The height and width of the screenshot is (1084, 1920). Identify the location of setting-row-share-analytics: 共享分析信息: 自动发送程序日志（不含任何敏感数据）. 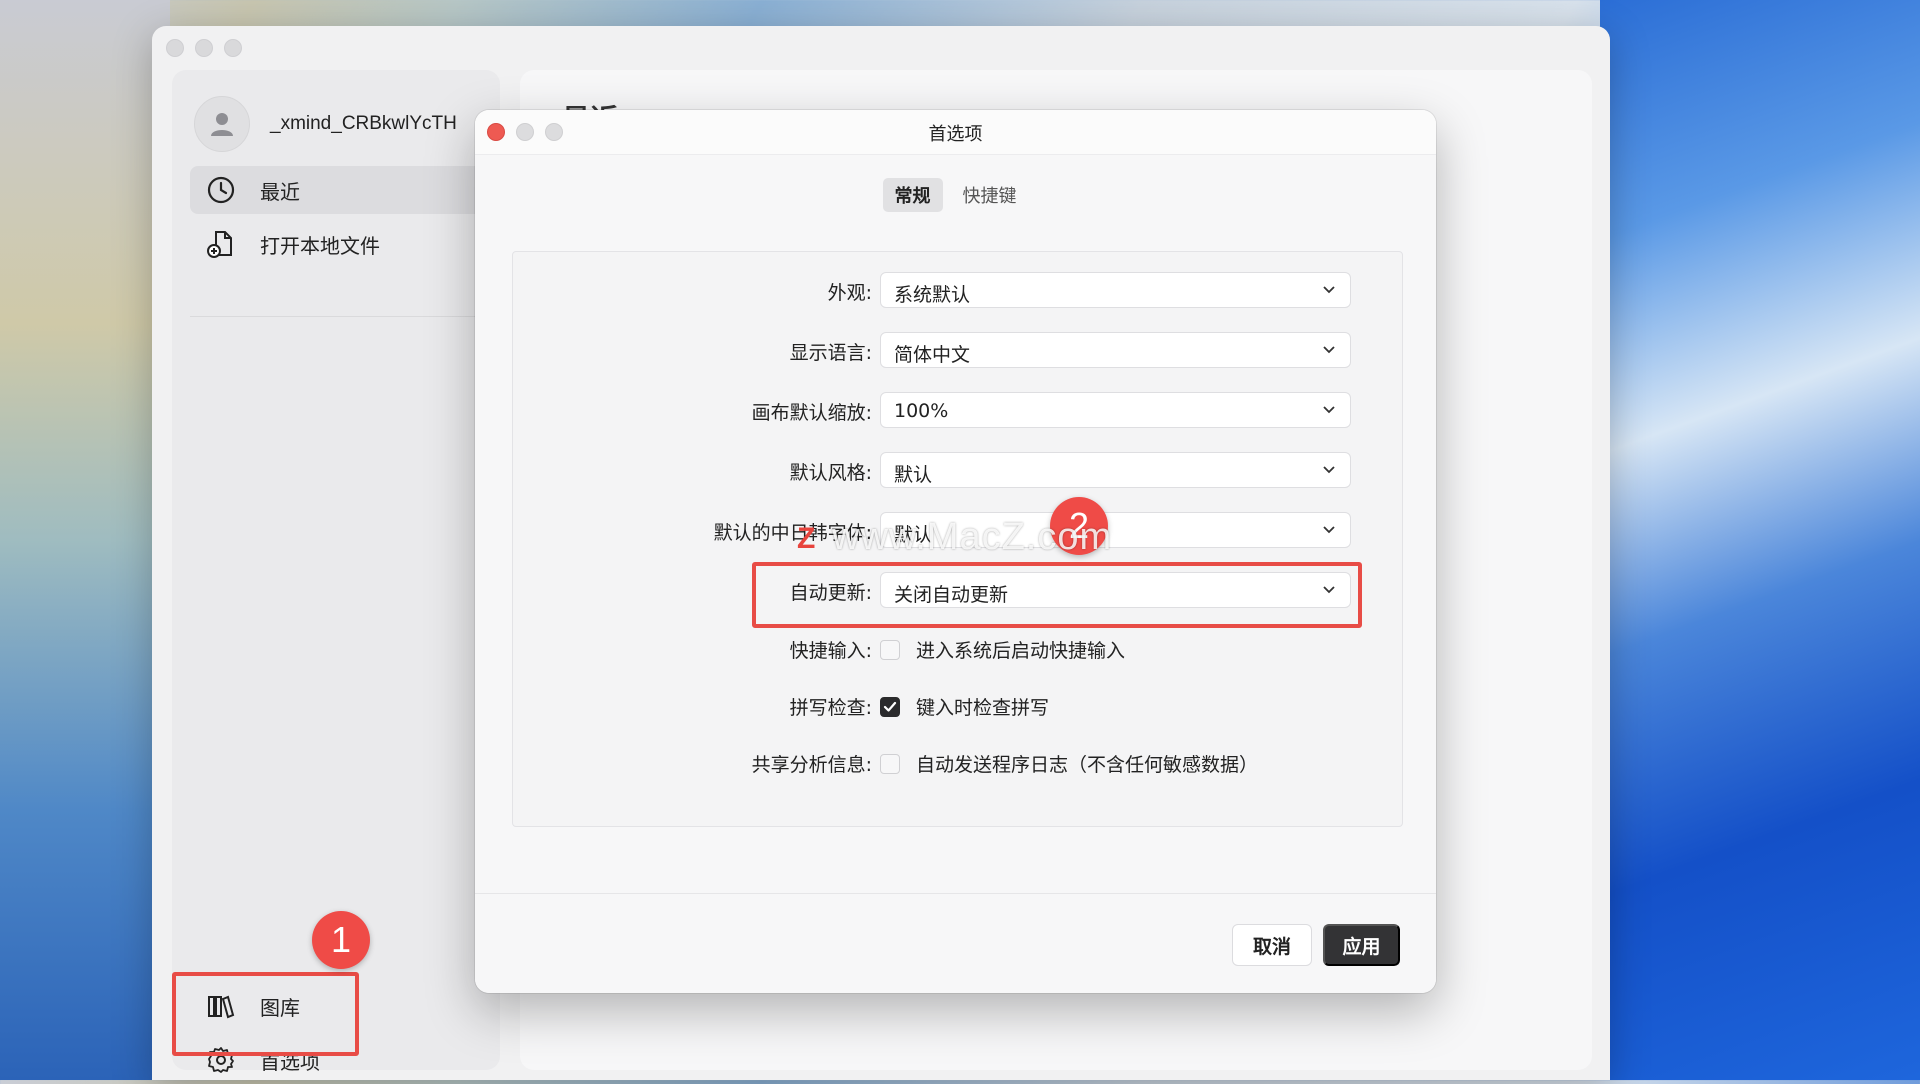
(957, 762).